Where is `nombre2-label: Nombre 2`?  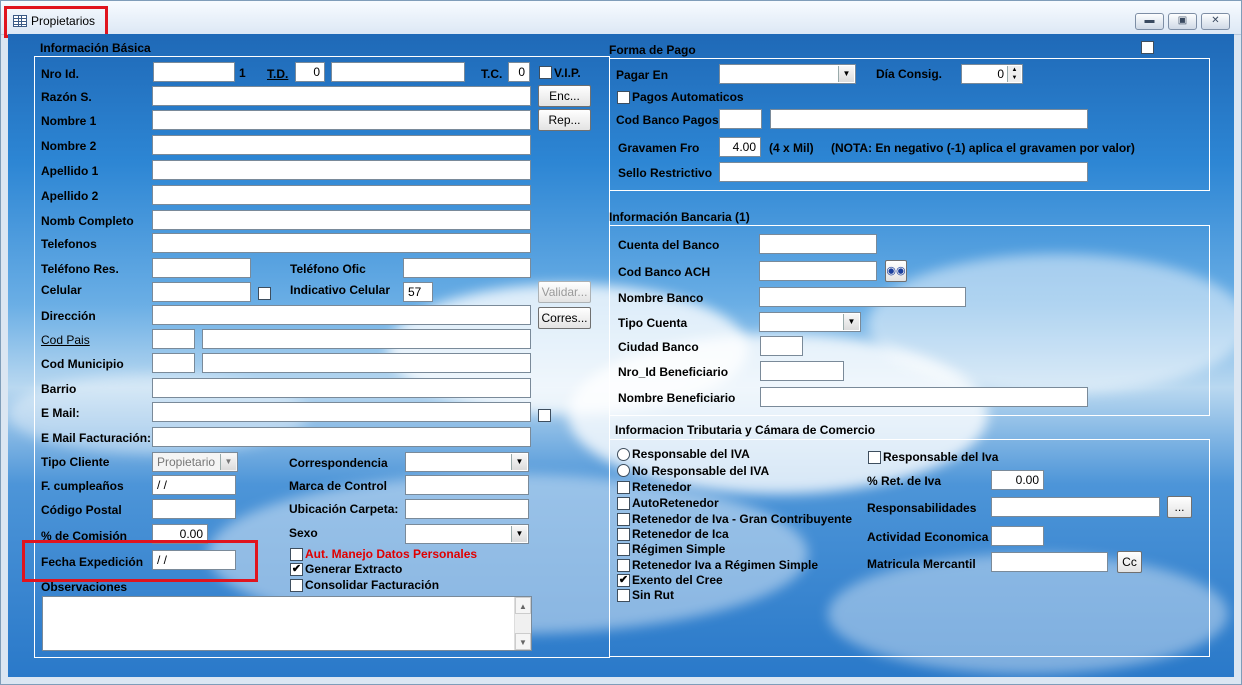
nombre2-label: Nombre 2 is located at coordinates (69, 146).